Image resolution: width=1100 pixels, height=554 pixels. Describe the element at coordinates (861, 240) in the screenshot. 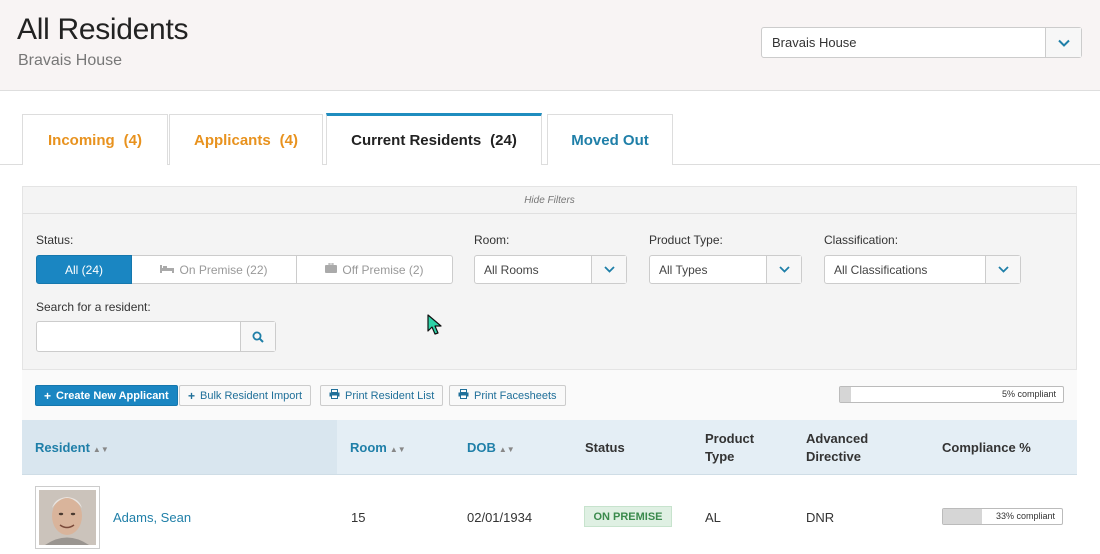

I see `classification-label: Classification:` at that location.